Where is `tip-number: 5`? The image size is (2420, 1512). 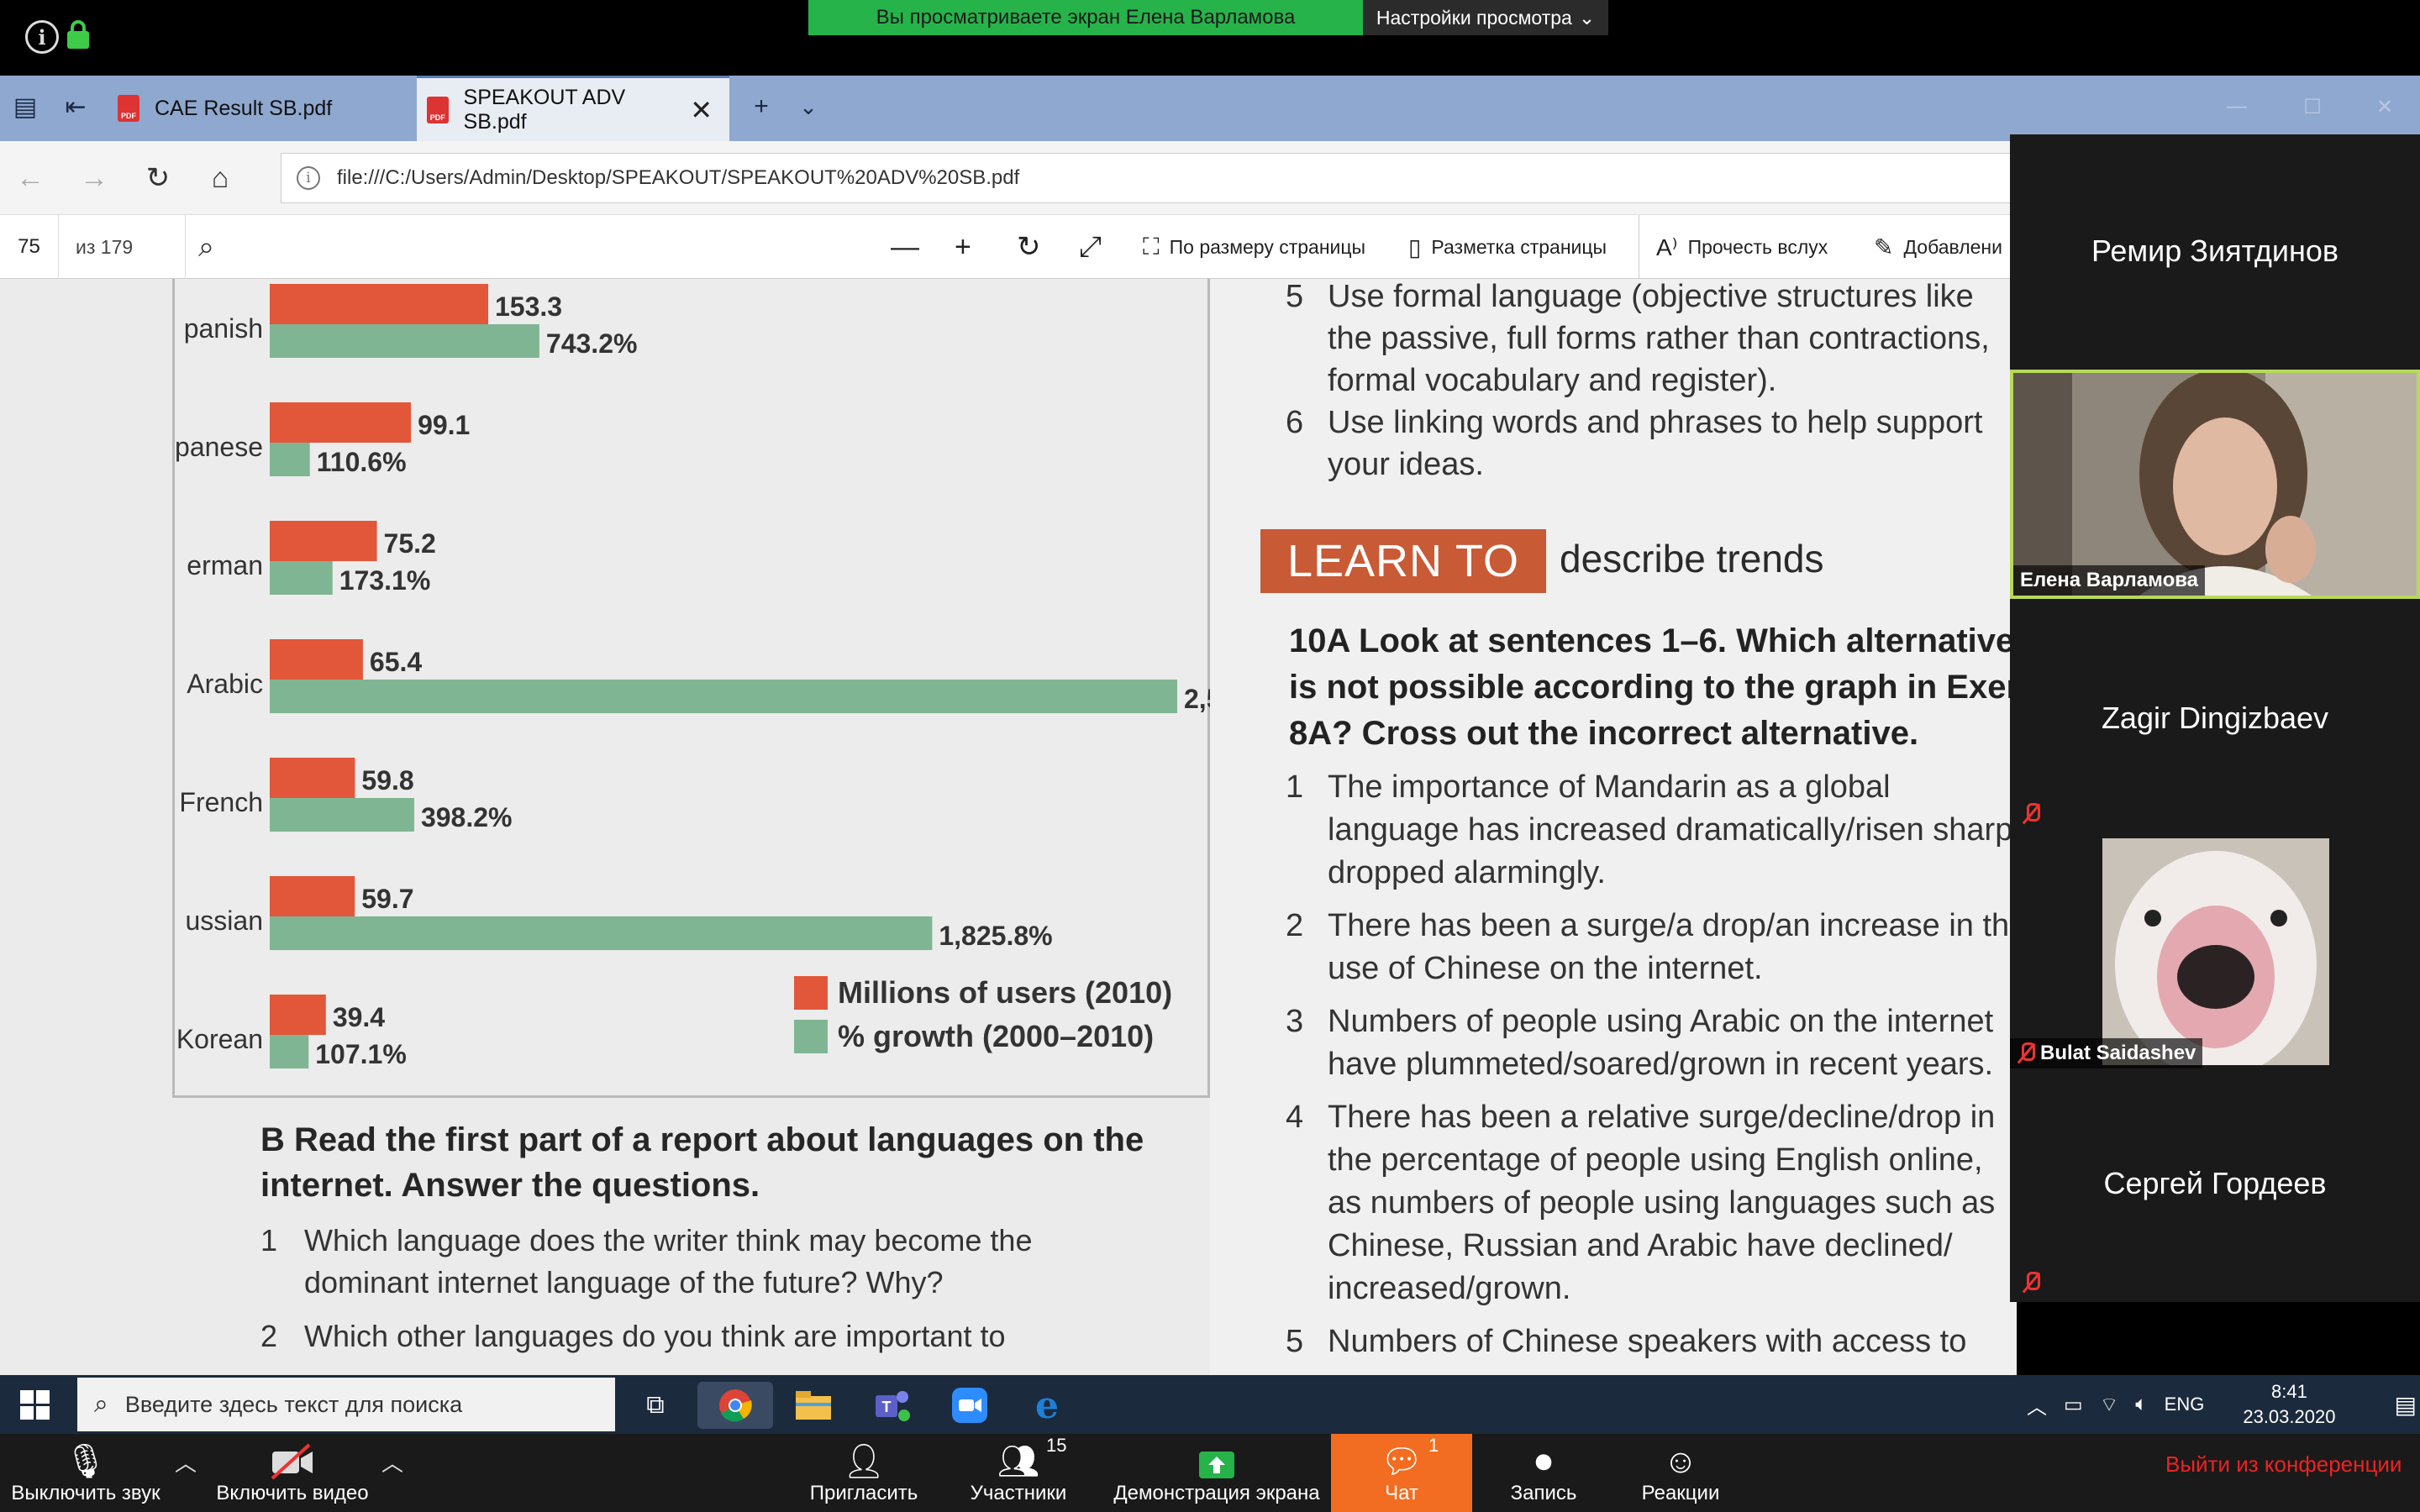 tip-number: 5 is located at coordinates (1295, 296).